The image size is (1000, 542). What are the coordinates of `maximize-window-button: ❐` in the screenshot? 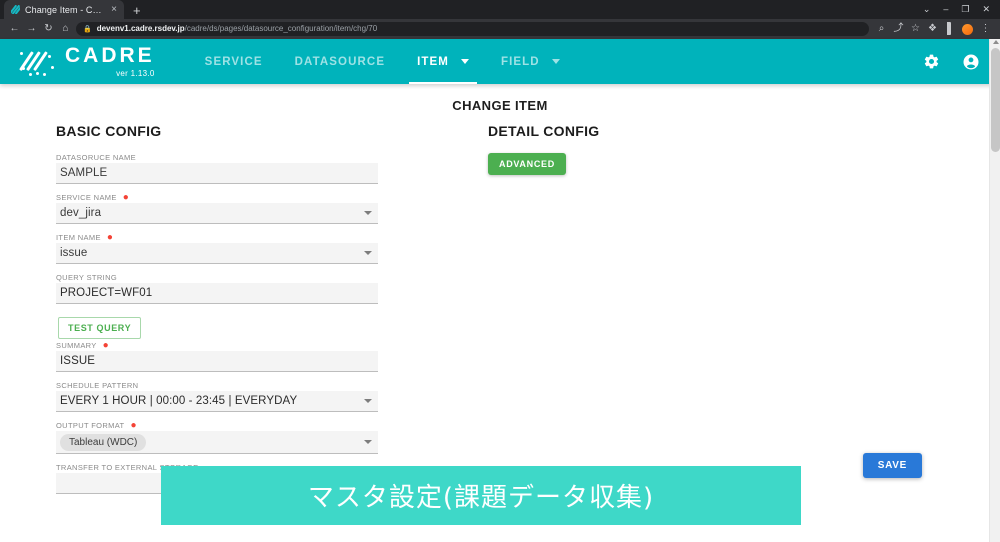 It's located at (965, 9).